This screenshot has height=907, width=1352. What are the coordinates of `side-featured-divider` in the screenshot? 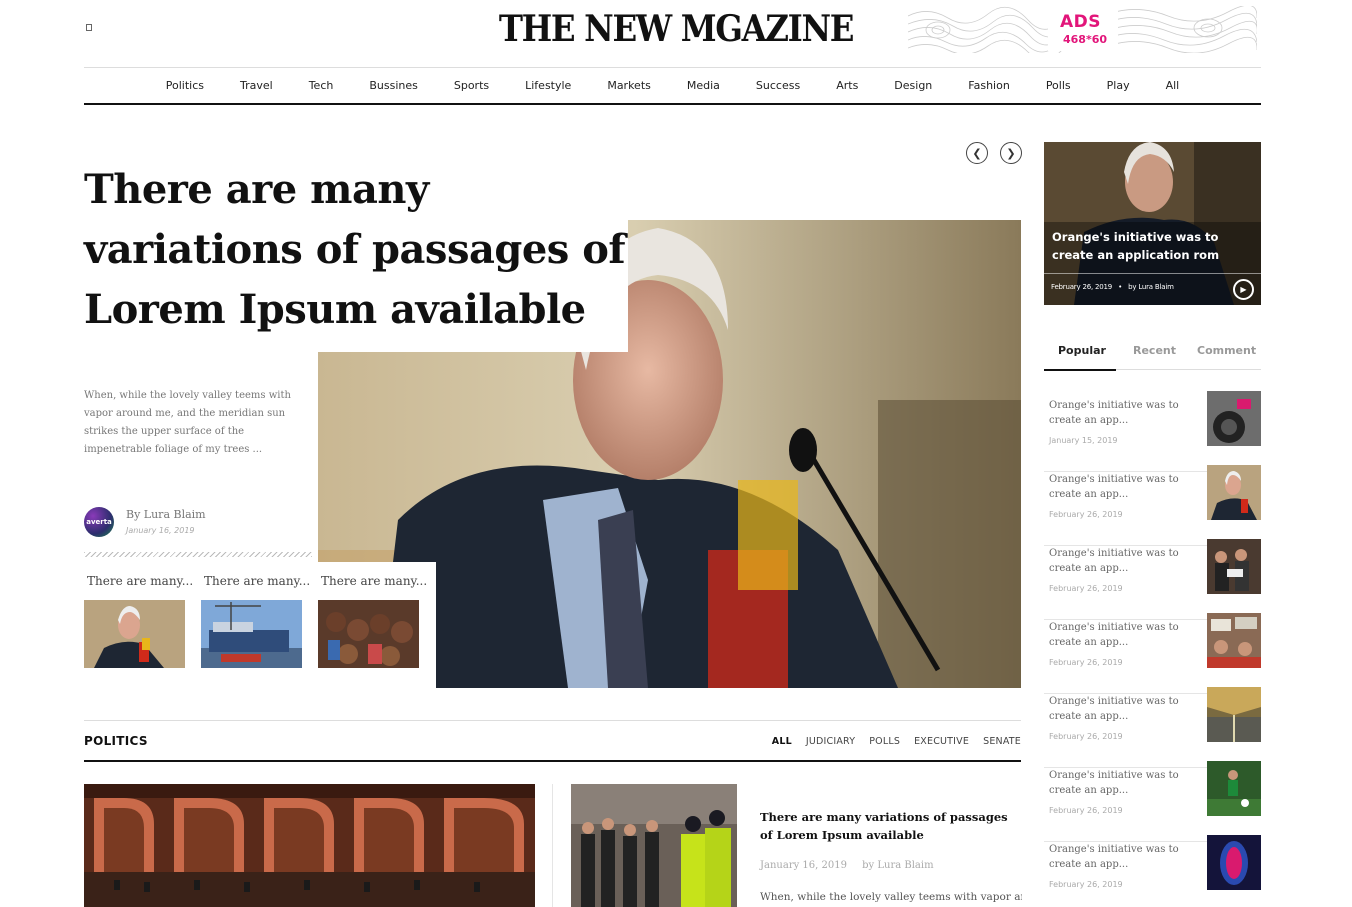 It's located at (1152, 273).